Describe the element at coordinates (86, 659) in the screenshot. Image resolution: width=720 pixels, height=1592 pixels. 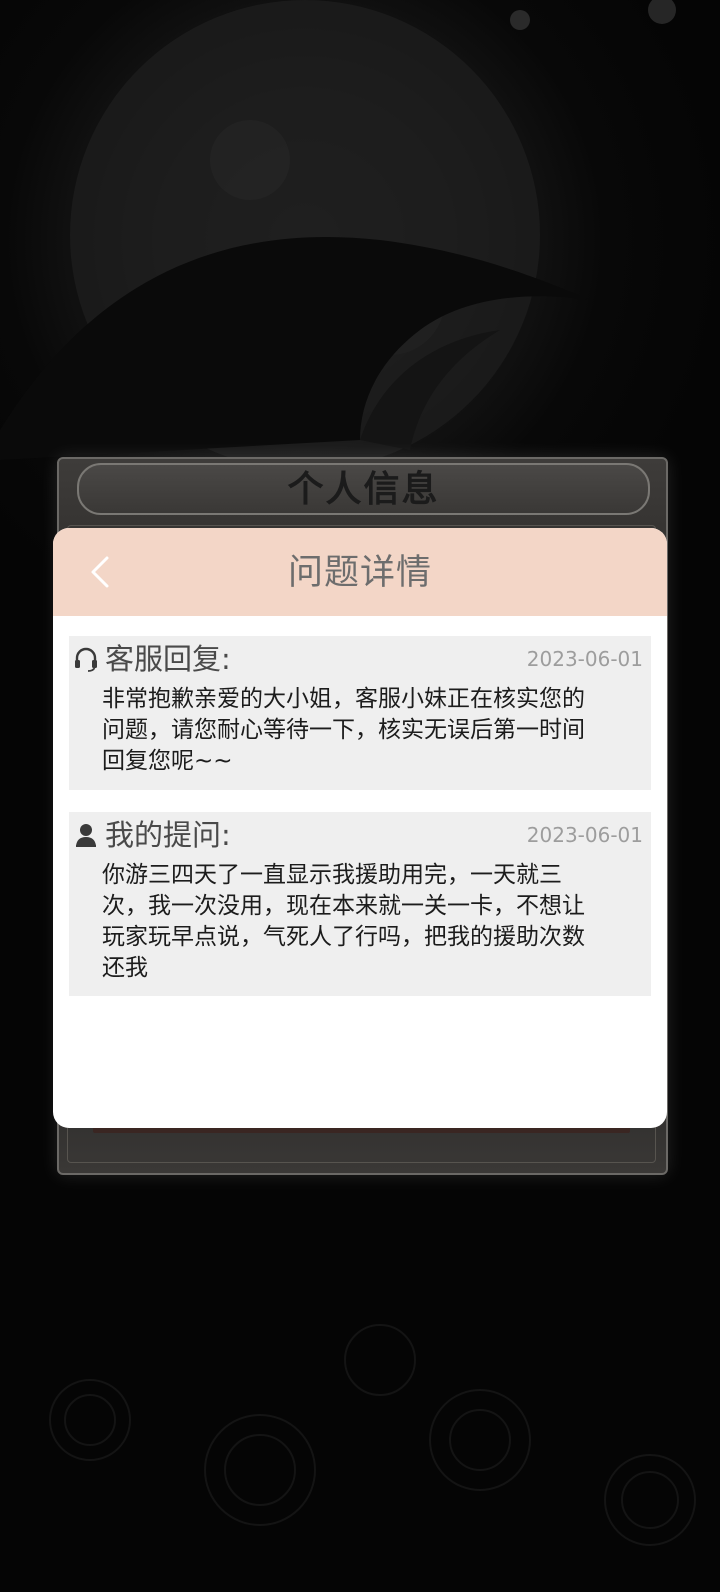
I see `headset-icon` at that location.